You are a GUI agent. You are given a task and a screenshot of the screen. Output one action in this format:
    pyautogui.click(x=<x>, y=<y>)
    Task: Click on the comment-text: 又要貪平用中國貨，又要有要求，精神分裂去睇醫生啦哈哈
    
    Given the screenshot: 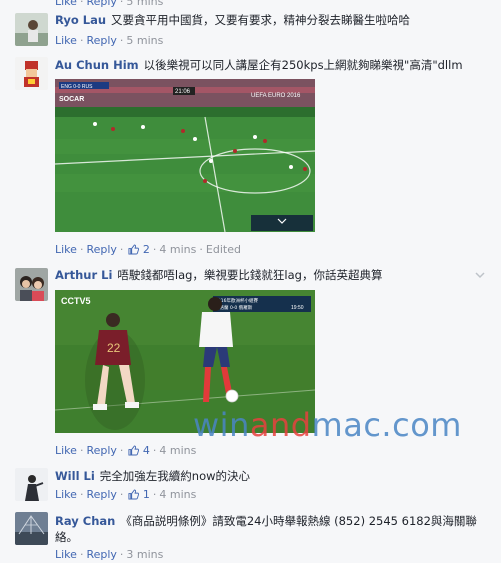 What is the action you would take?
    pyautogui.click(x=261, y=20)
    